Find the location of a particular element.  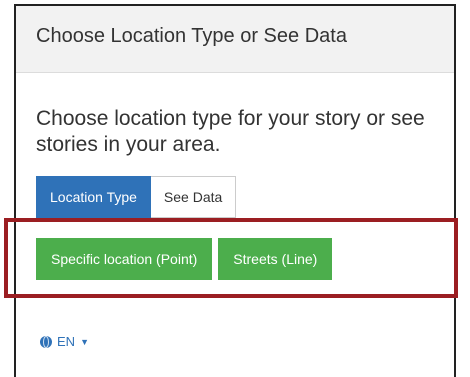

globe-icon is located at coordinates (46, 341).